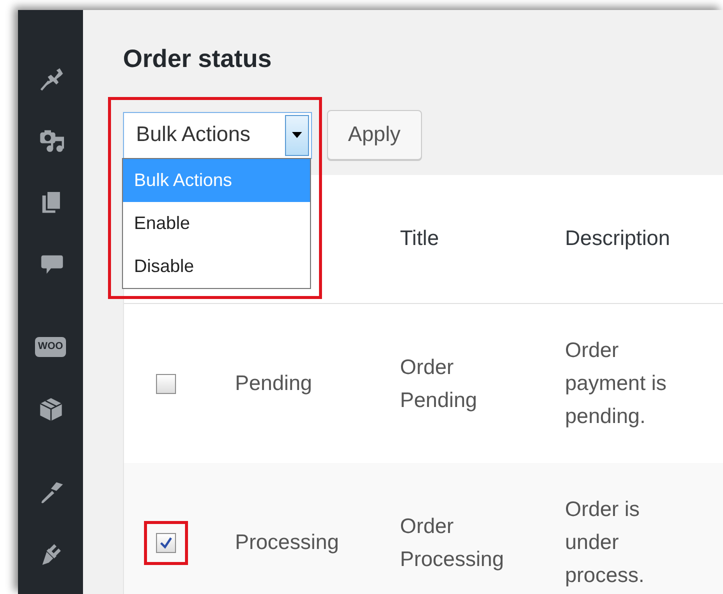  I want to click on status-name: Processing, so click(287, 543).